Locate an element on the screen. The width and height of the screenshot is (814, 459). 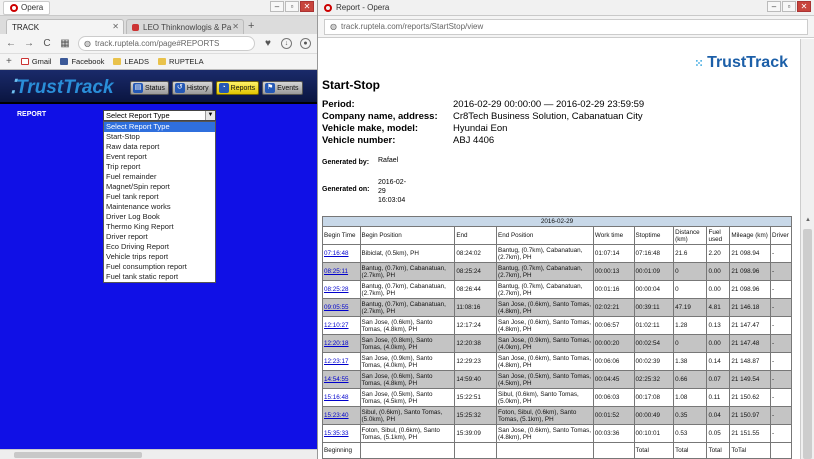
opera-menu-button: Opera is located at coordinates (27, 7).